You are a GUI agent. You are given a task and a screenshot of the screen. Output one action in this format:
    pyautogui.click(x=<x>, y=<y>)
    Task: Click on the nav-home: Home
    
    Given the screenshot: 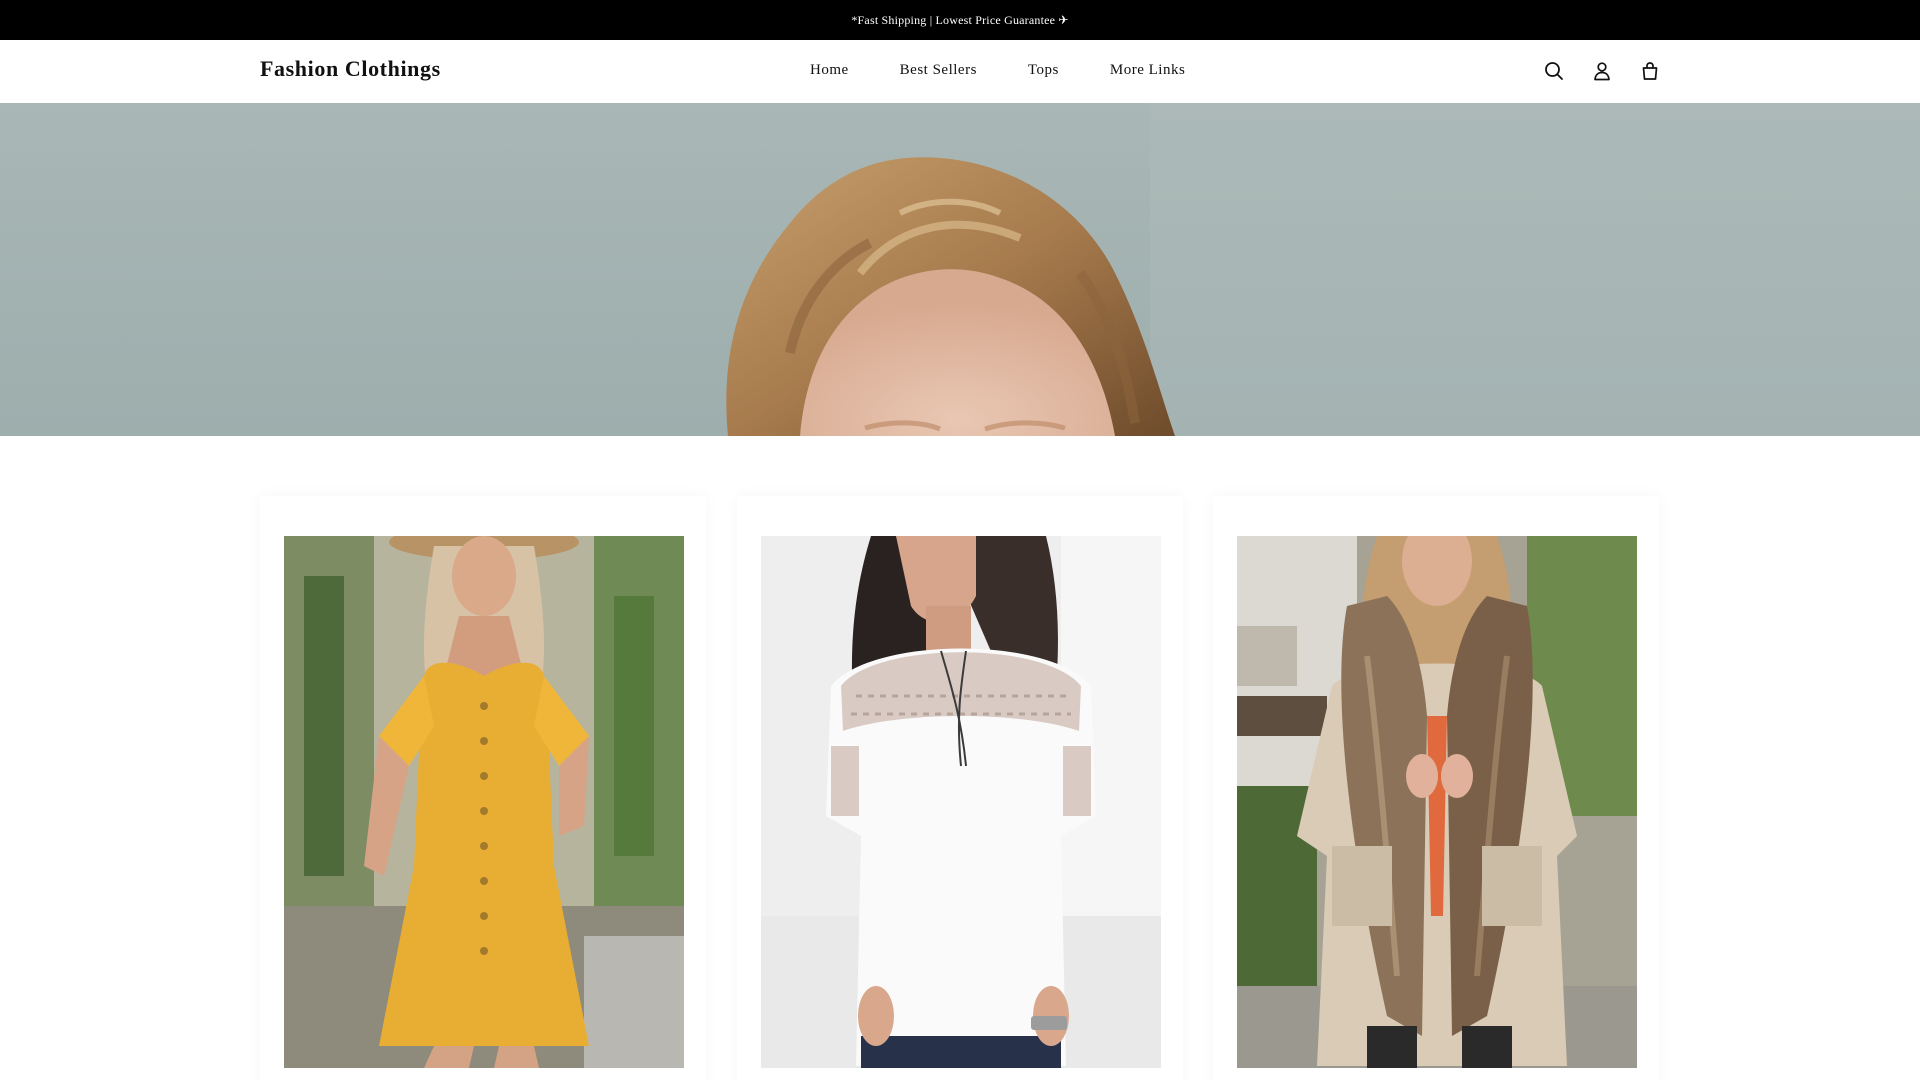 What is the action you would take?
    pyautogui.click(x=829, y=70)
    